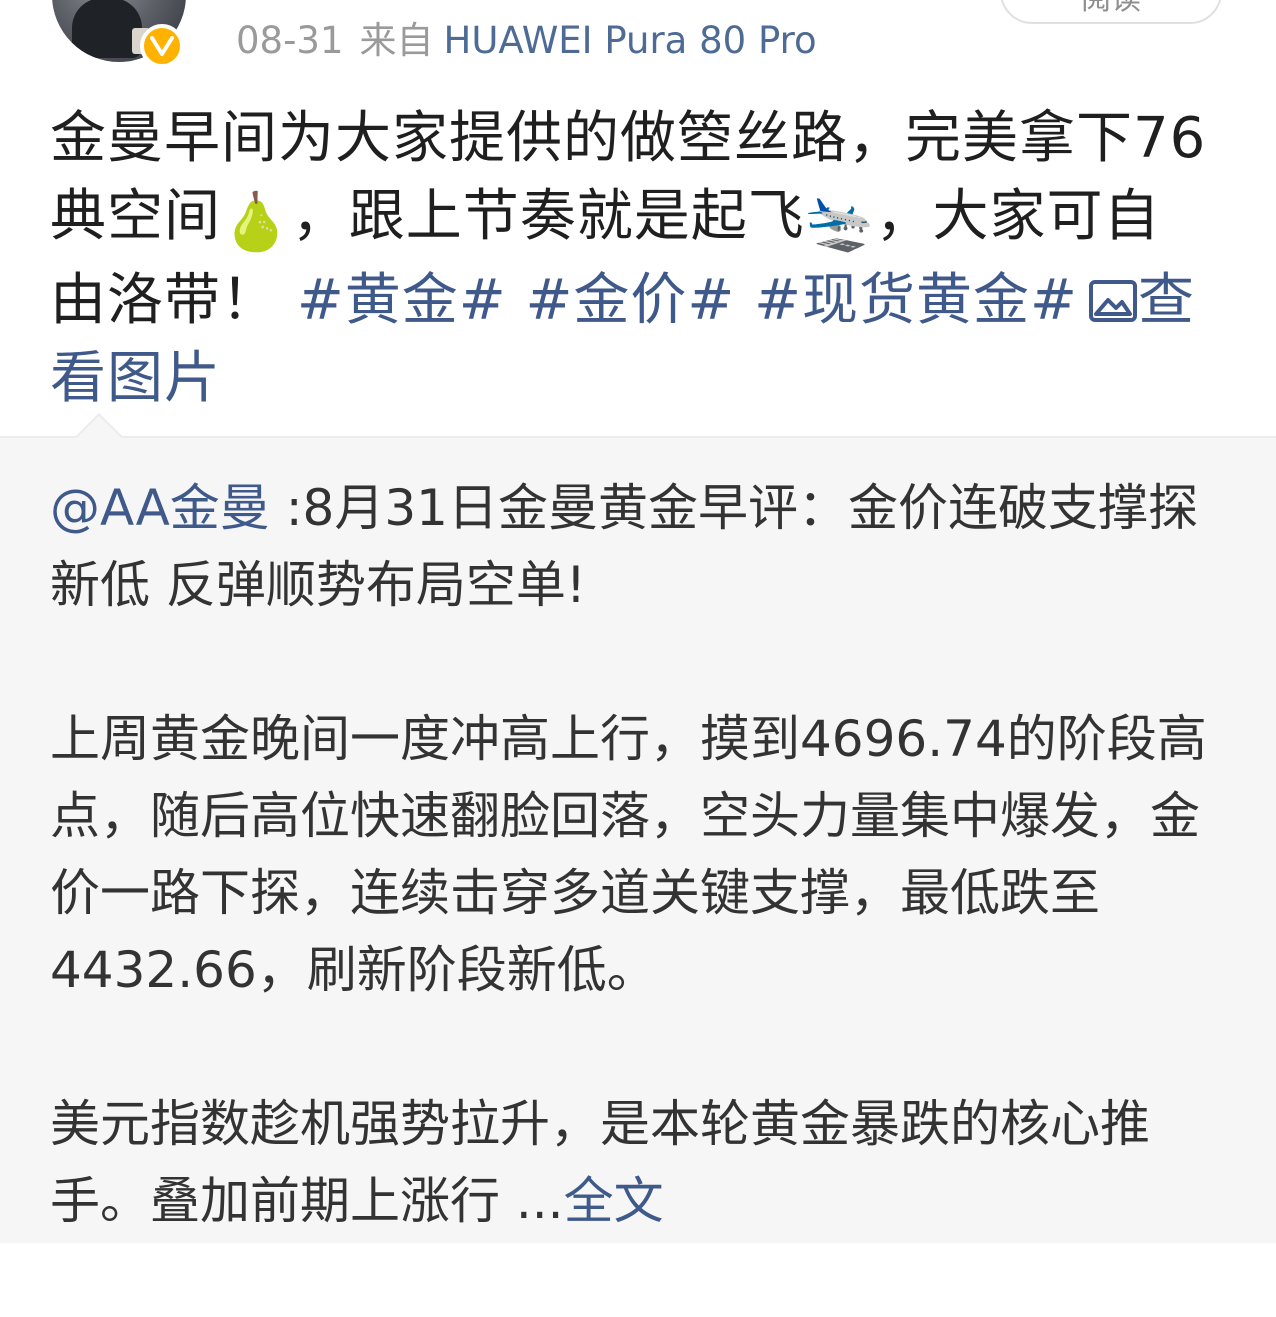  What do you see at coordinates (396, 40) in the screenshot?
I see `source-from-label: 来自` at bounding box center [396, 40].